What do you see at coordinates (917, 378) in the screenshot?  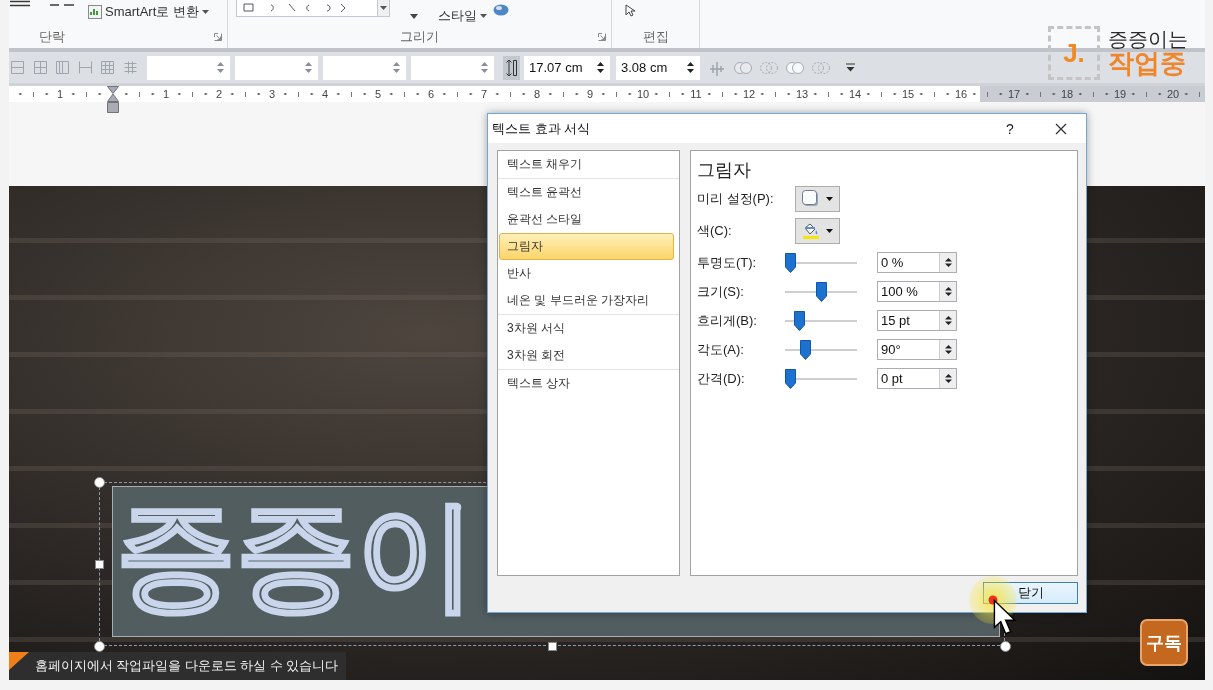 I see `value-field: 0 pt` at bounding box center [917, 378].